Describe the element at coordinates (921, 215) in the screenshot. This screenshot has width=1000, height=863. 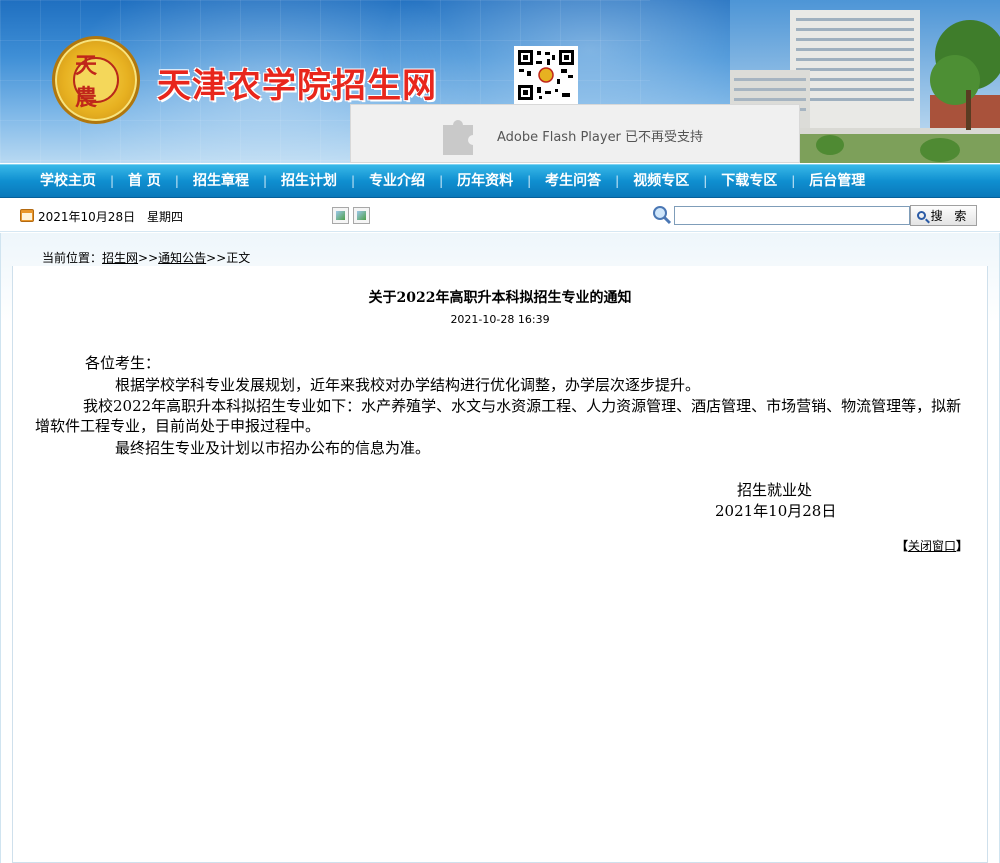
I see `search-icon` at that location.